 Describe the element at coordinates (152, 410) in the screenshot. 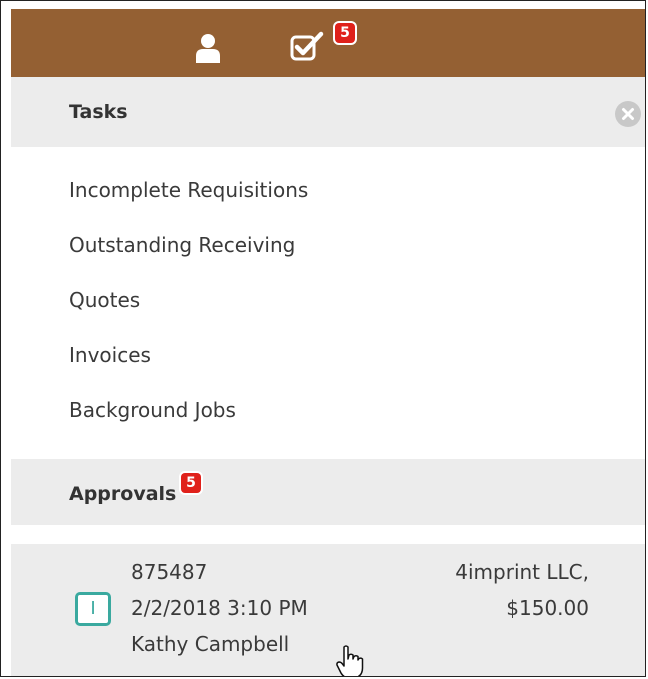

I see `task-link-background-jobs: Background Jobs` at that location.